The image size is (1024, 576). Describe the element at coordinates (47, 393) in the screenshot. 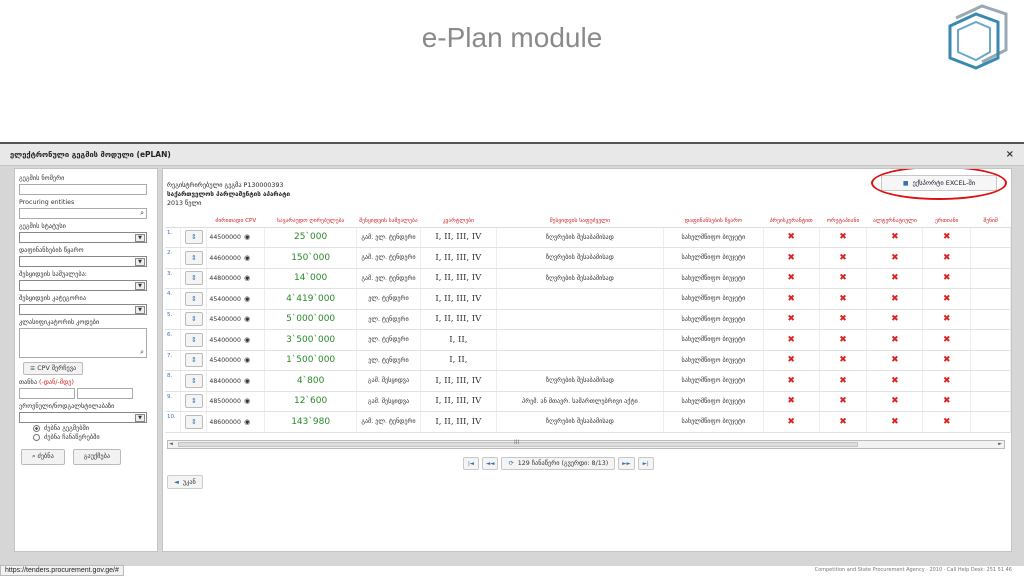

I see `amount-from-input` at that location.